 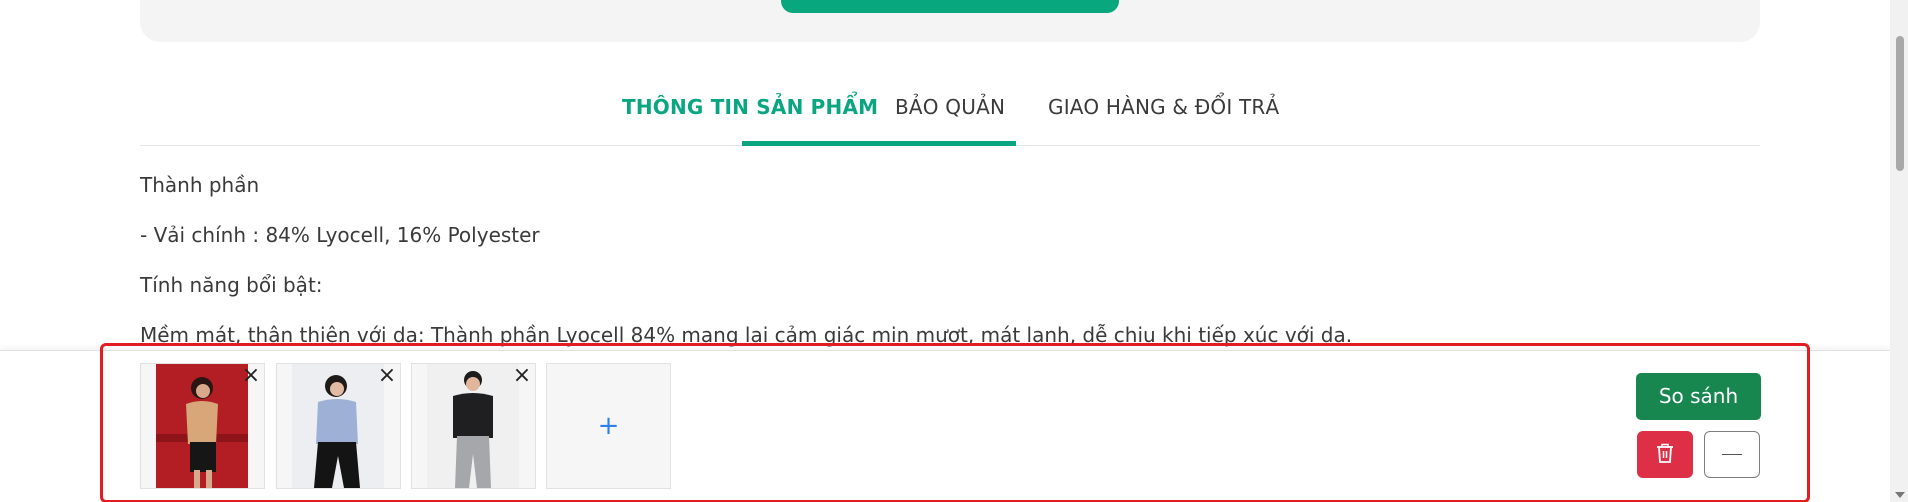 I want to click on compare-slot-1: ×, so click(x=202, y=426).